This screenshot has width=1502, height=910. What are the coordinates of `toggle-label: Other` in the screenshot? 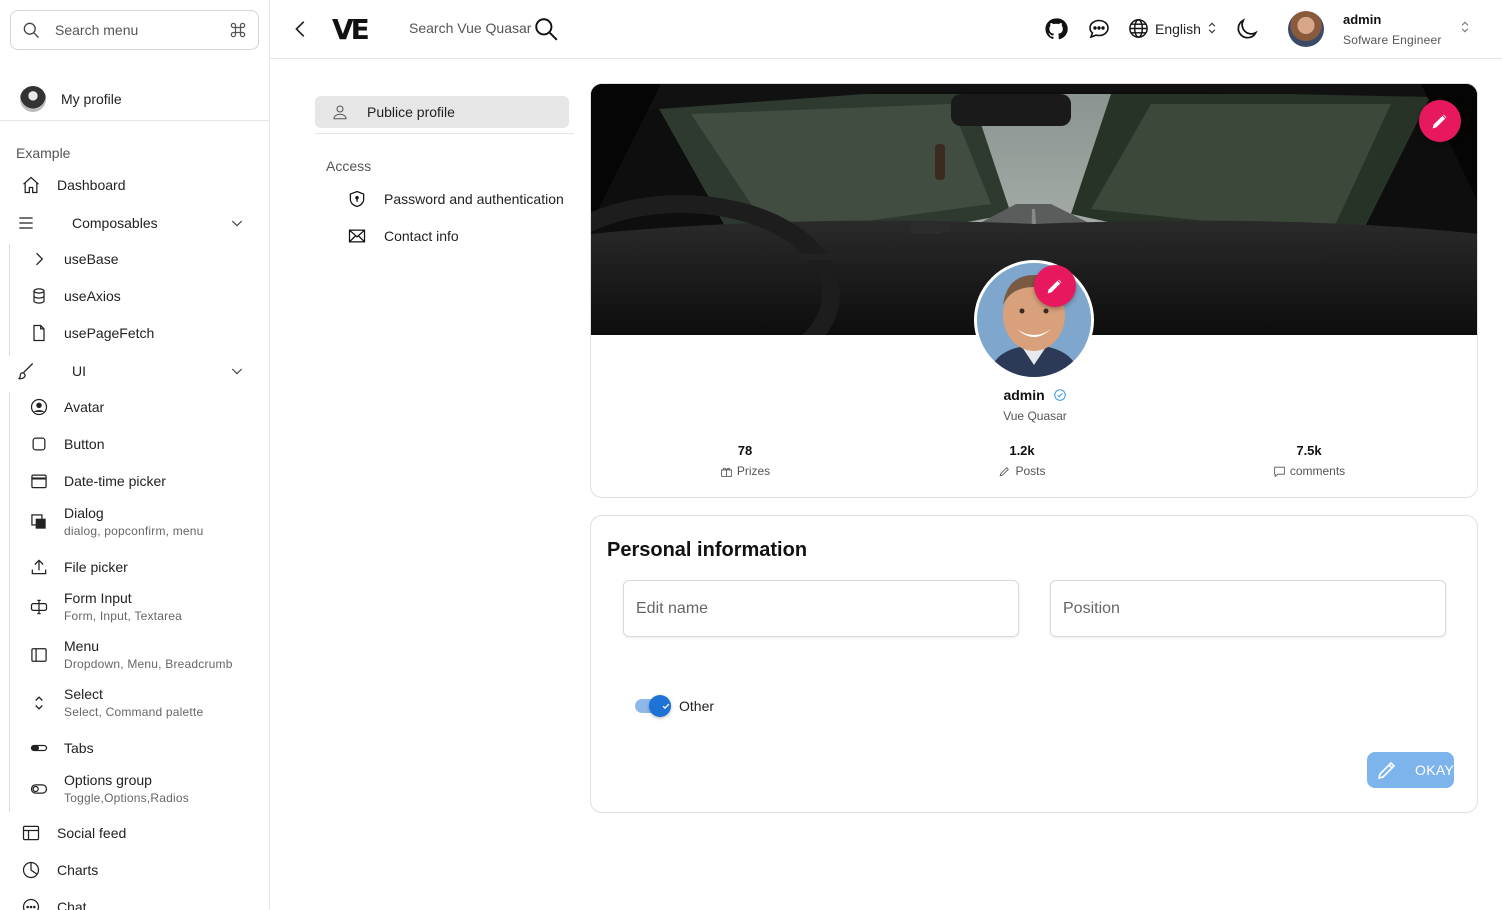 It's located at (697, 706).